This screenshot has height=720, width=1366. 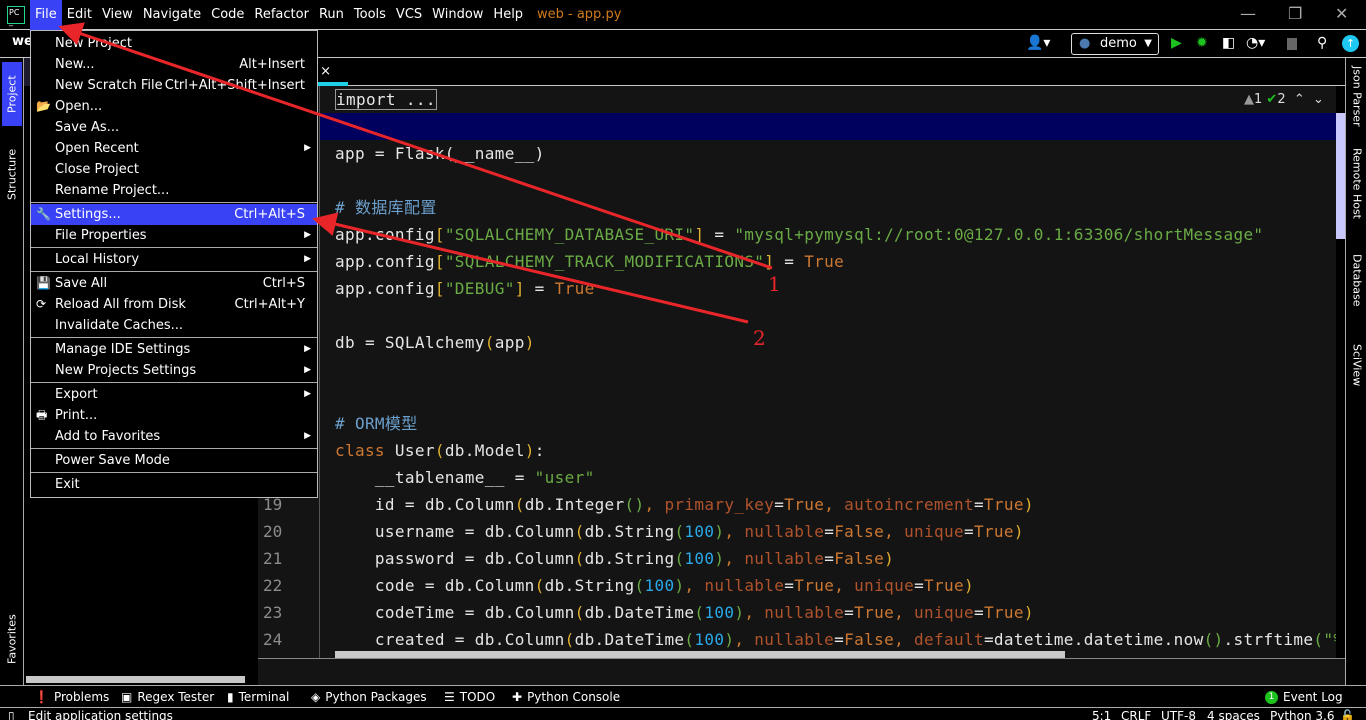 I want to click on project-scrollbar, so click(x=135, y=679).